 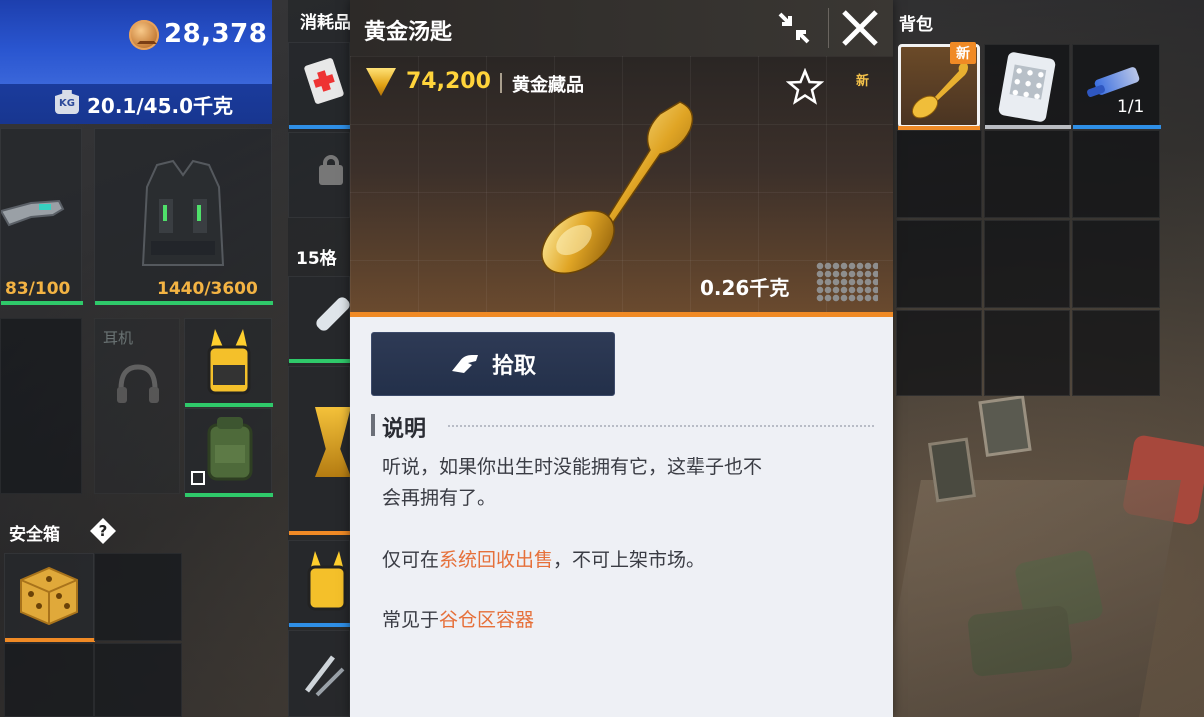 I want to click on weapon-slot: 83/100, so click(x=41, y=216).